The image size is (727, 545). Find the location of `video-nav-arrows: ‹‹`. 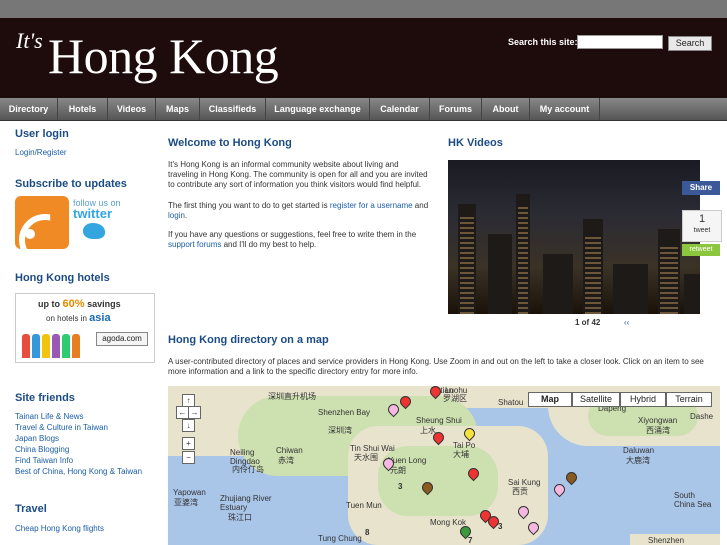

video-nav-arrows: ‹‹ is located at coordinates (626, 322).